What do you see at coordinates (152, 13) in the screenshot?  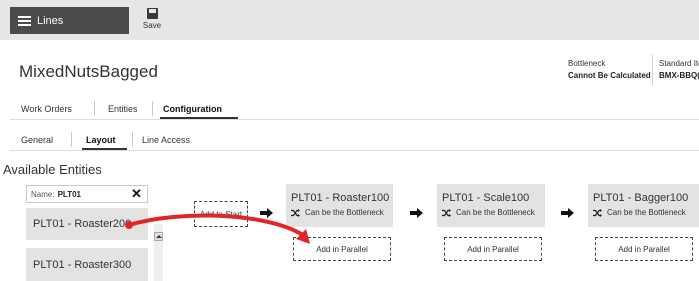 I see `save-disk-icon` at bounding box center [152, 13].